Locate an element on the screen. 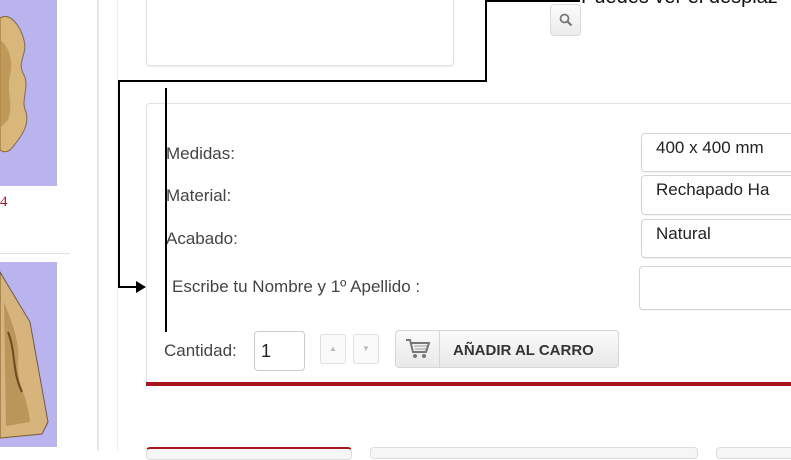  callout-text: Puedes ver el desplaz is located at coordinates (679, 4).